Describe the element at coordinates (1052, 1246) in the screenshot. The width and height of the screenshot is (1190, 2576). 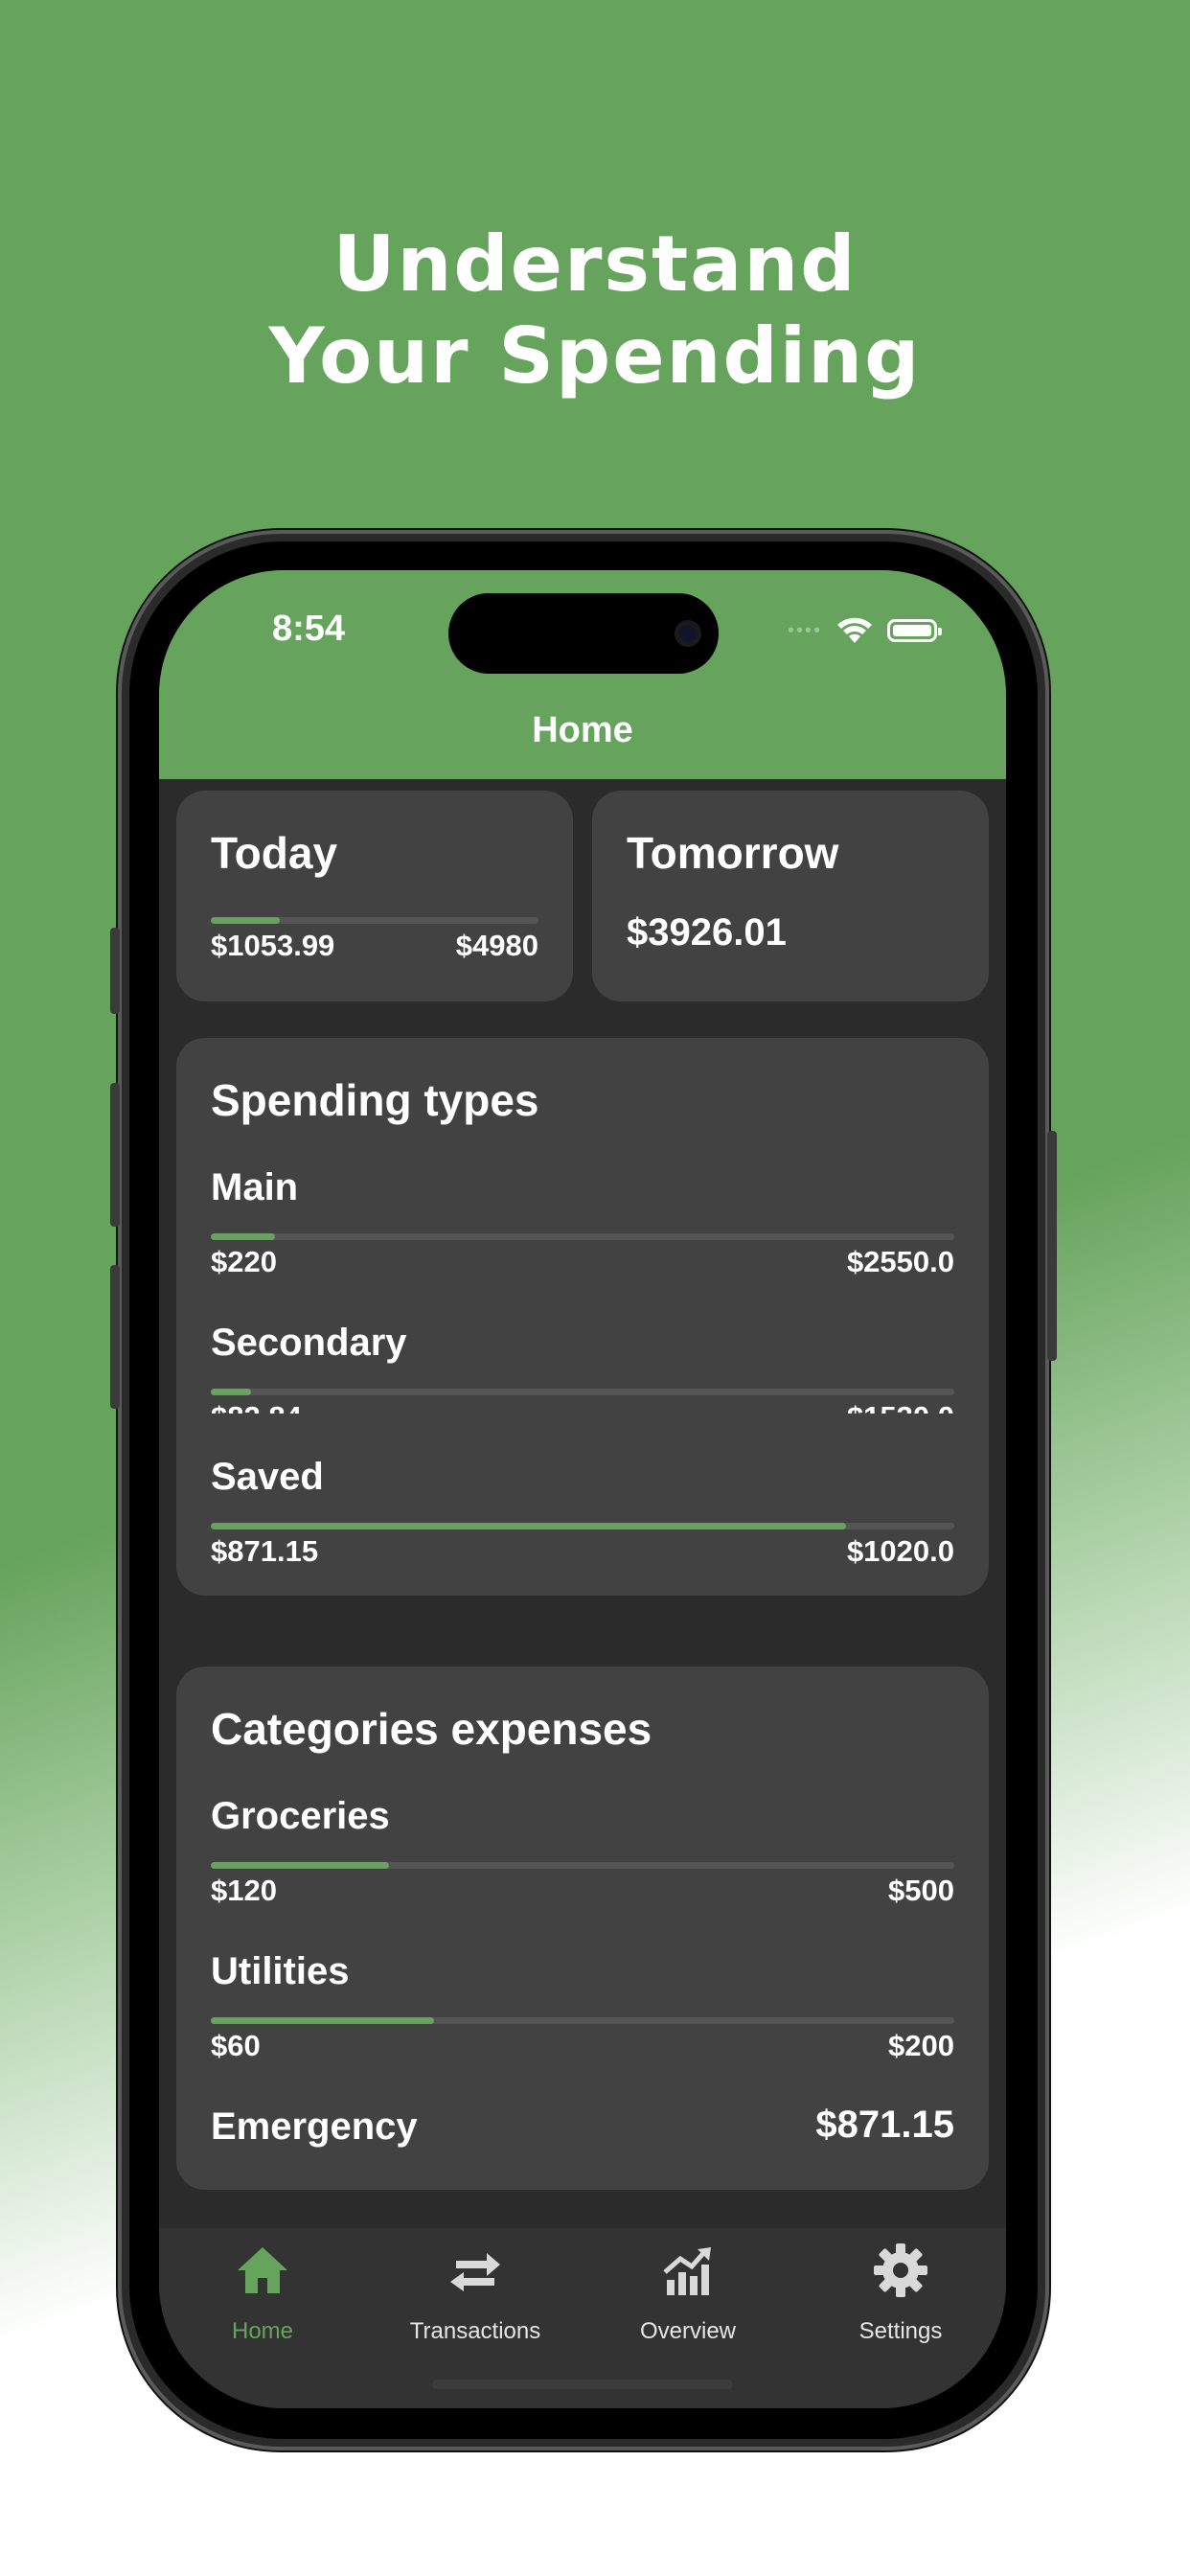
I see `phone-power-button` at that location.